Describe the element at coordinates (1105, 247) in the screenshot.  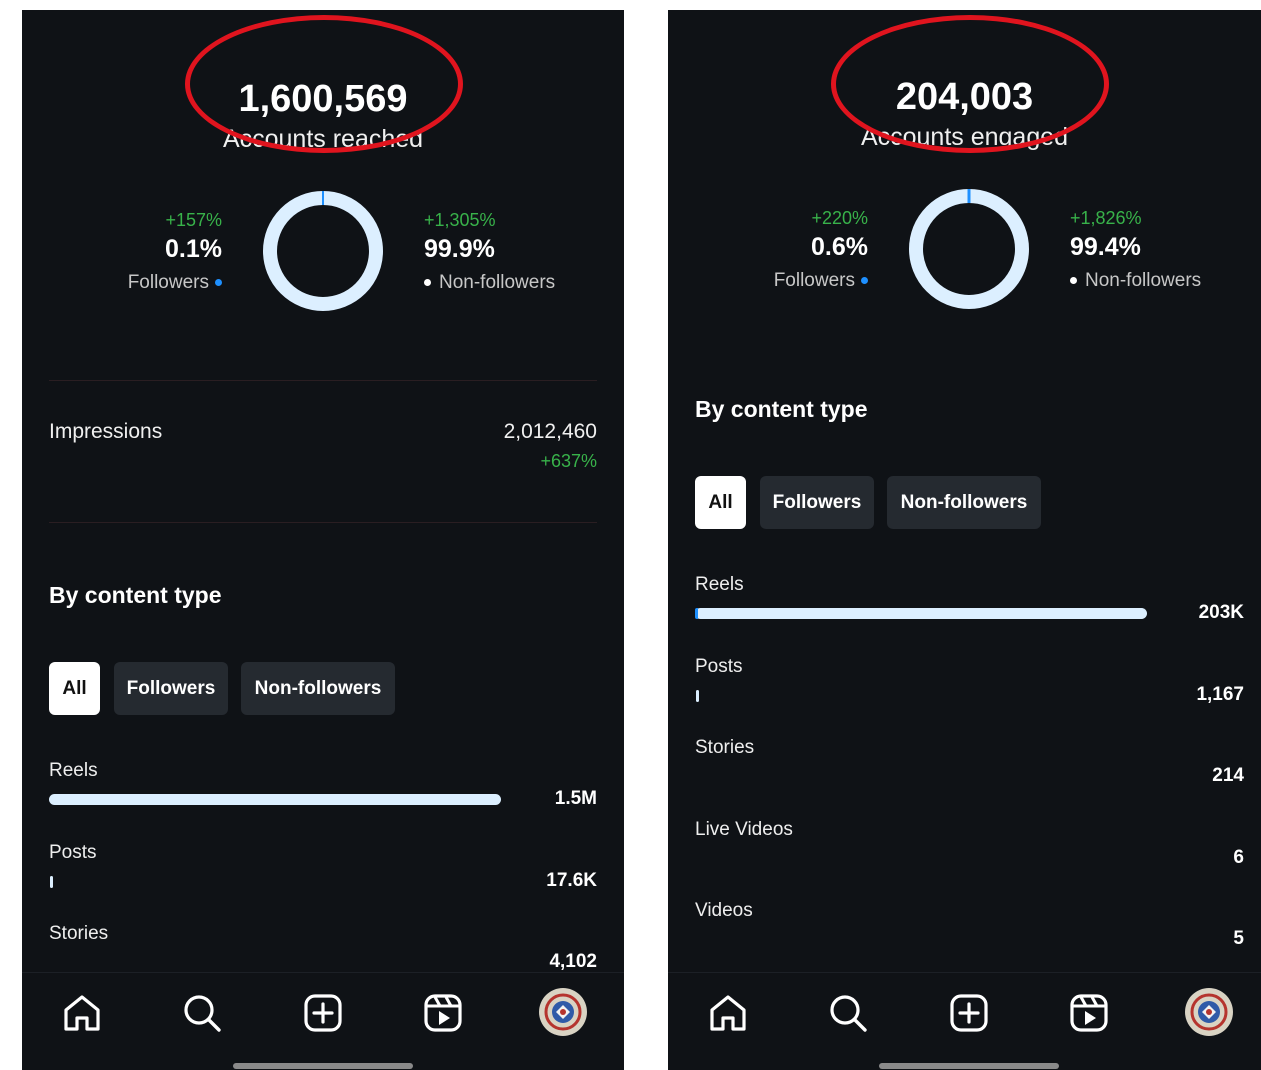
I see `non-followers-percent: 99.4%` at that location.